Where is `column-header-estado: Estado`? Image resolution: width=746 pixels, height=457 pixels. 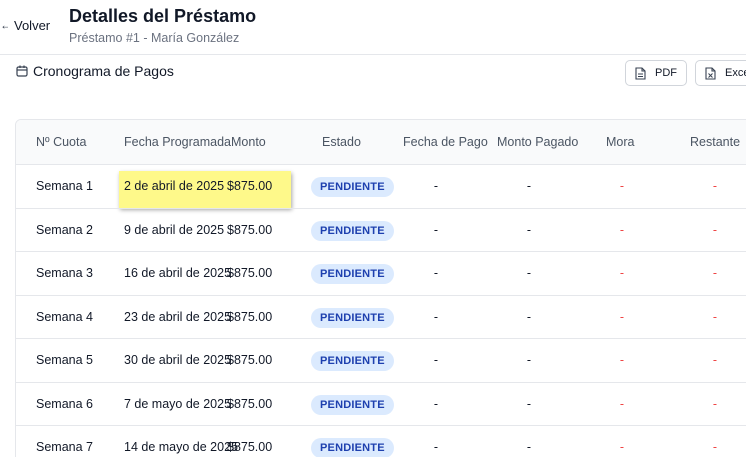 column-header-estado: Estado is located at coordinates (341, 142).